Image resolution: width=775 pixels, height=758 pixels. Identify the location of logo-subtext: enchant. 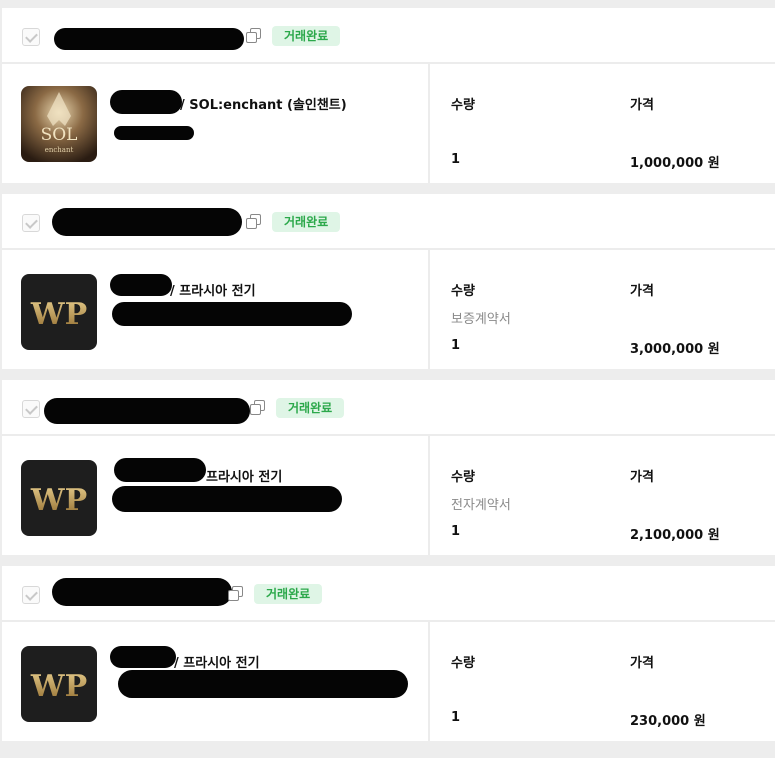
(59, 150).